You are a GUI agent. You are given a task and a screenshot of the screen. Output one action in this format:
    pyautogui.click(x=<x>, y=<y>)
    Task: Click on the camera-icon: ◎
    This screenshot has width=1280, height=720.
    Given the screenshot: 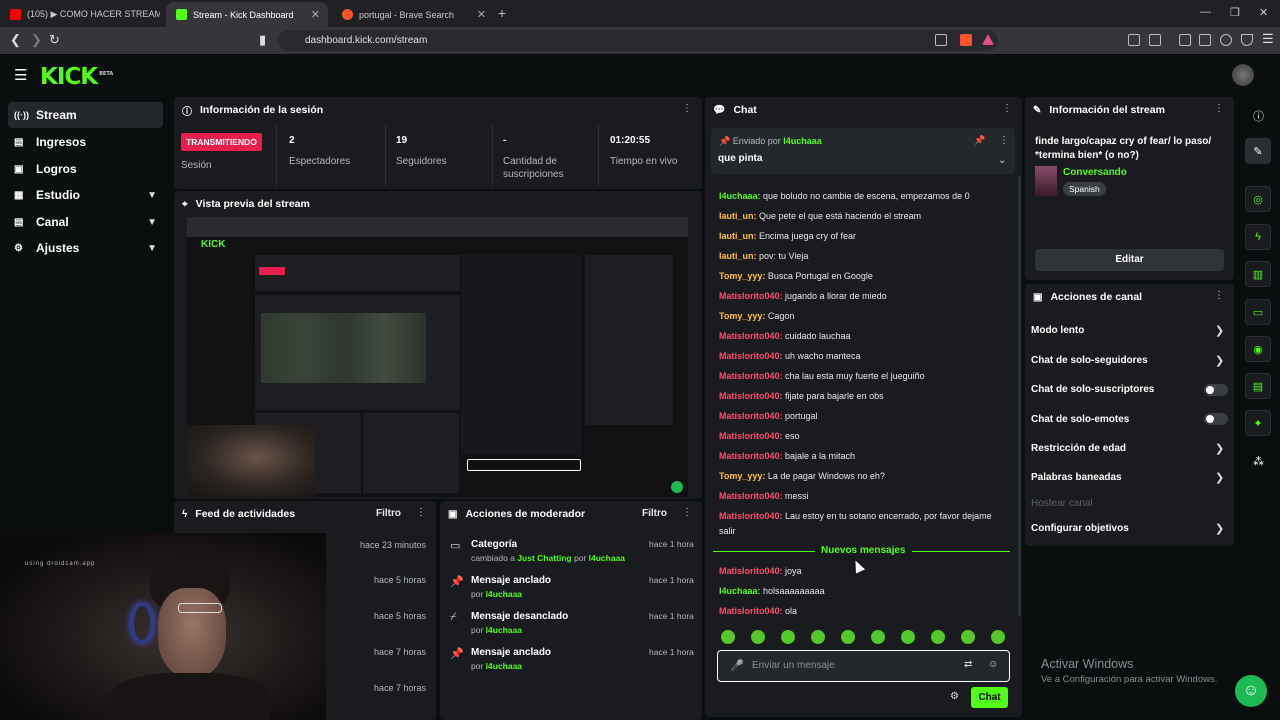 What is the action you would take?
    pyautogui.click(x=1258, y=199)
    